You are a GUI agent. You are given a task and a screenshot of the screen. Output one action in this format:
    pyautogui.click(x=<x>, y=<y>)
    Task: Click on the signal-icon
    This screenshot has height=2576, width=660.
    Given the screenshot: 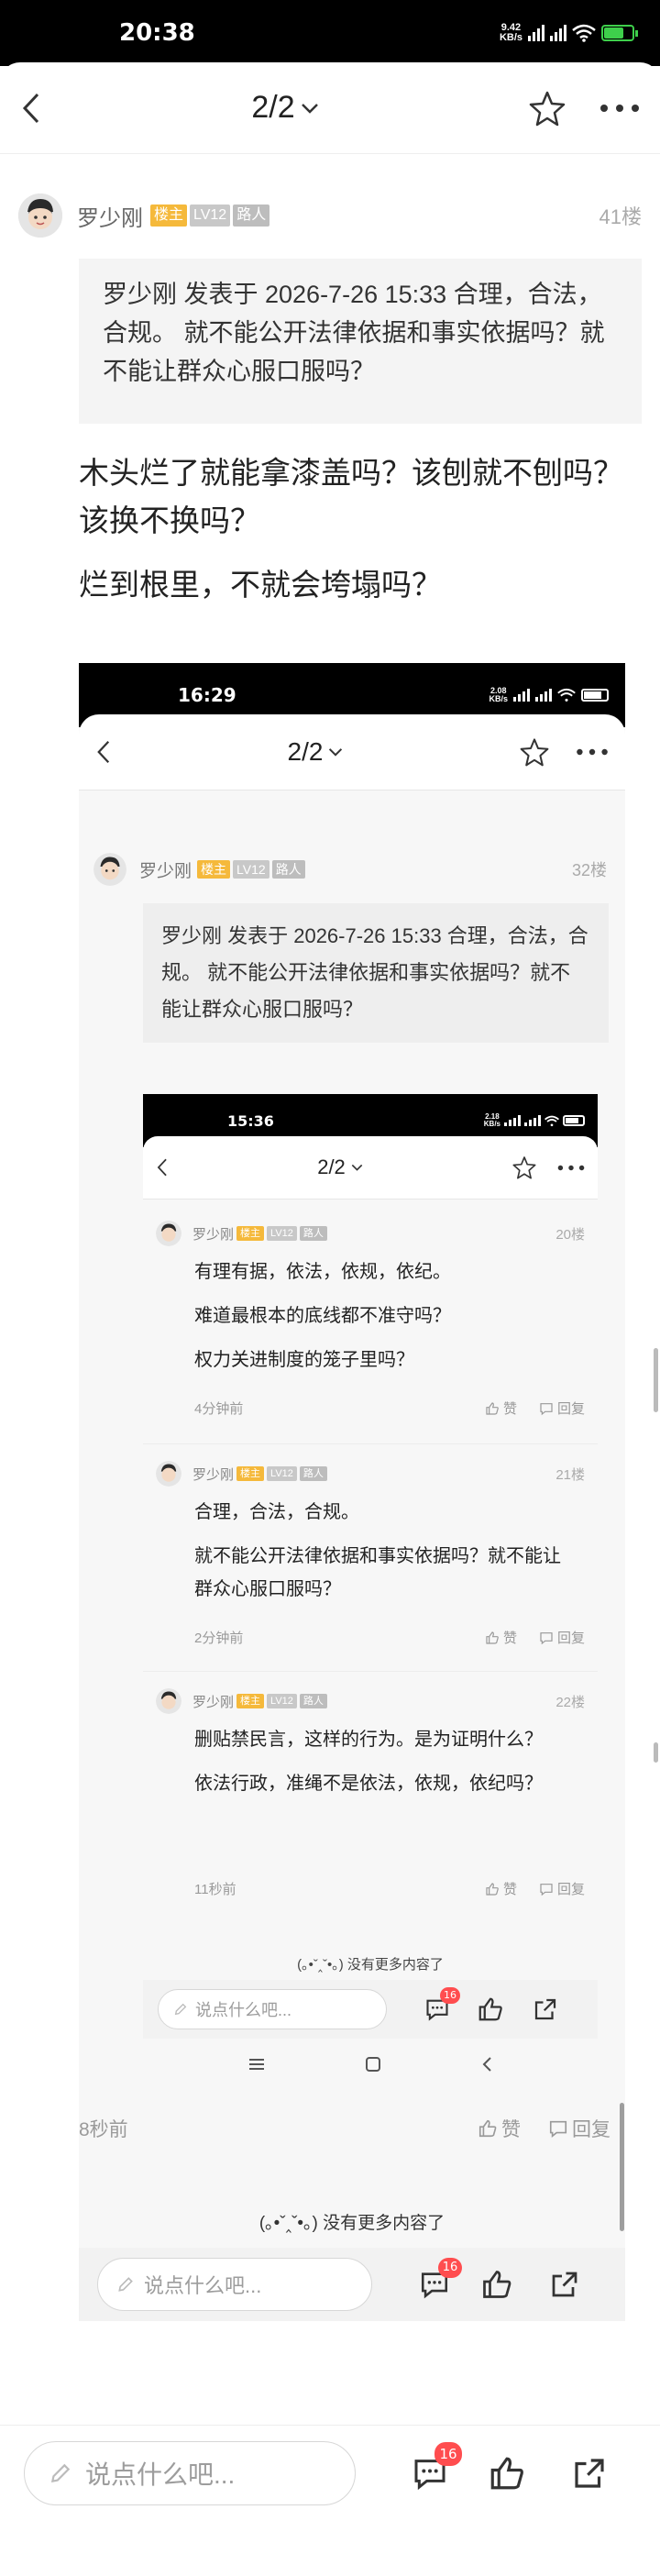 What is the action you would take?
    pyautogui.click(x=521, y=695)
    